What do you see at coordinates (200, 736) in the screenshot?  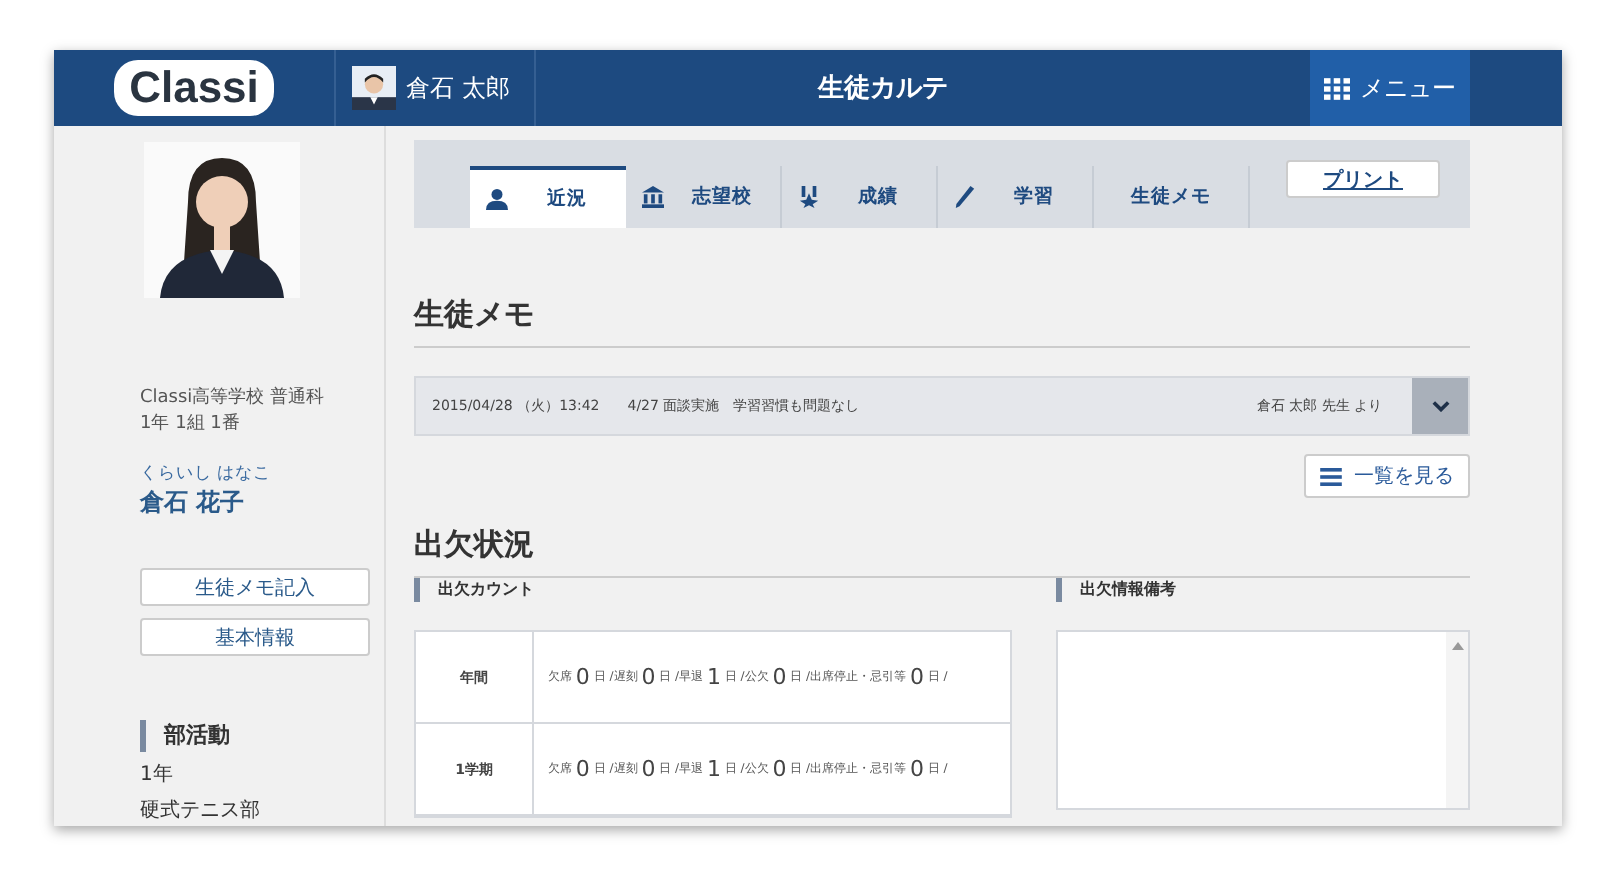 I see `section-heading: 部活動` at bounding box center [200, 736].